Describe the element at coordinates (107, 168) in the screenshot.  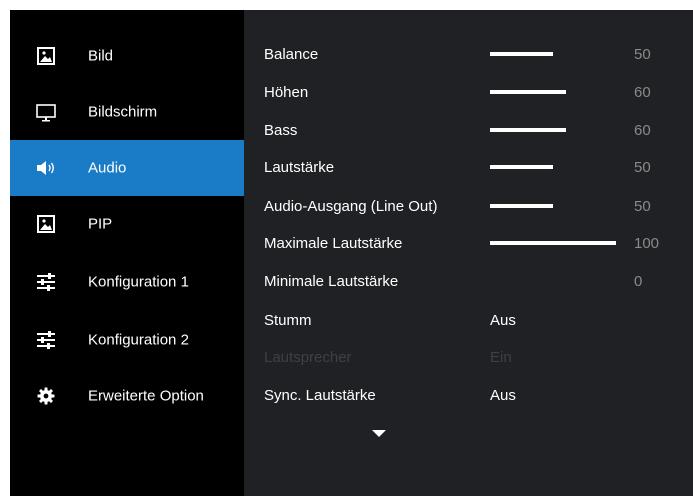
I see `sidebar-item-label: Audio` at that location.